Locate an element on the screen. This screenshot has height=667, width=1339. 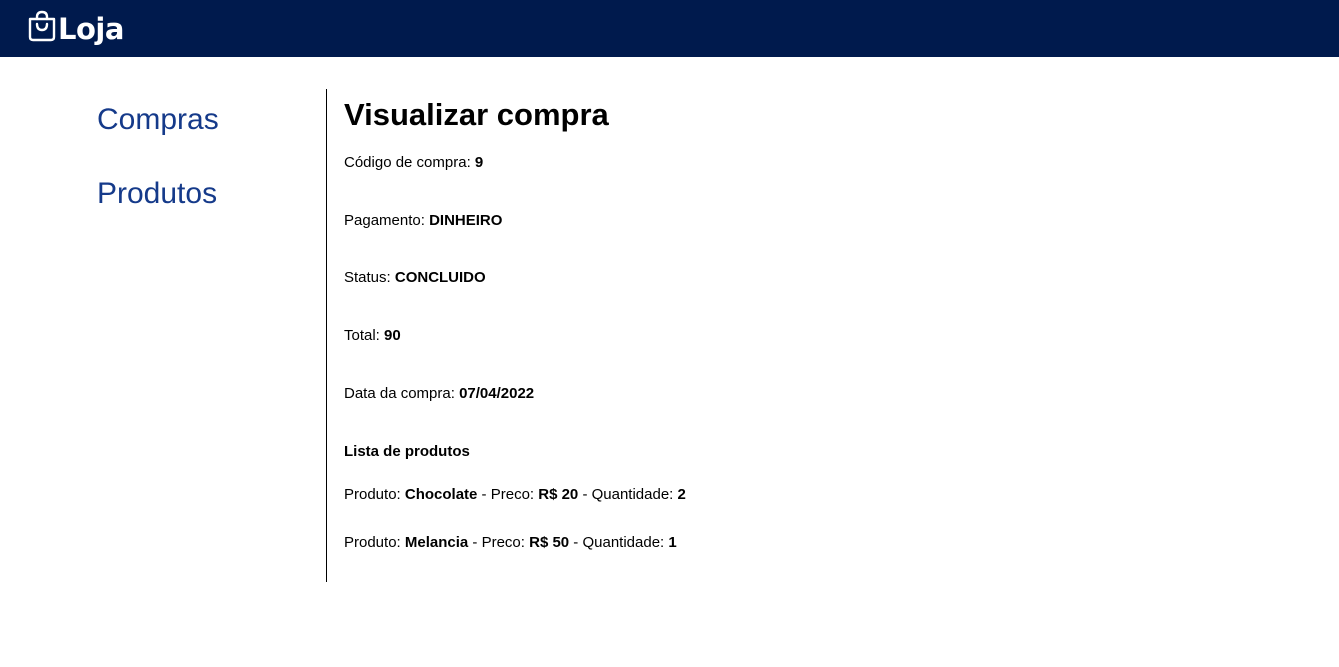
purchase-date-value: 07/04/2022 is located at coordinates (497, 393).